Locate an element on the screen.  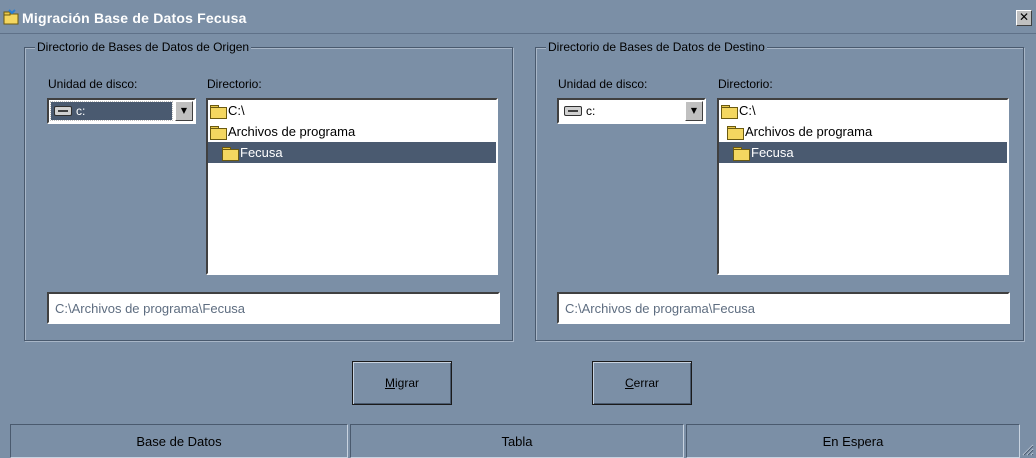
status-panel-state: En Espera is located at coordinates (853, 441).